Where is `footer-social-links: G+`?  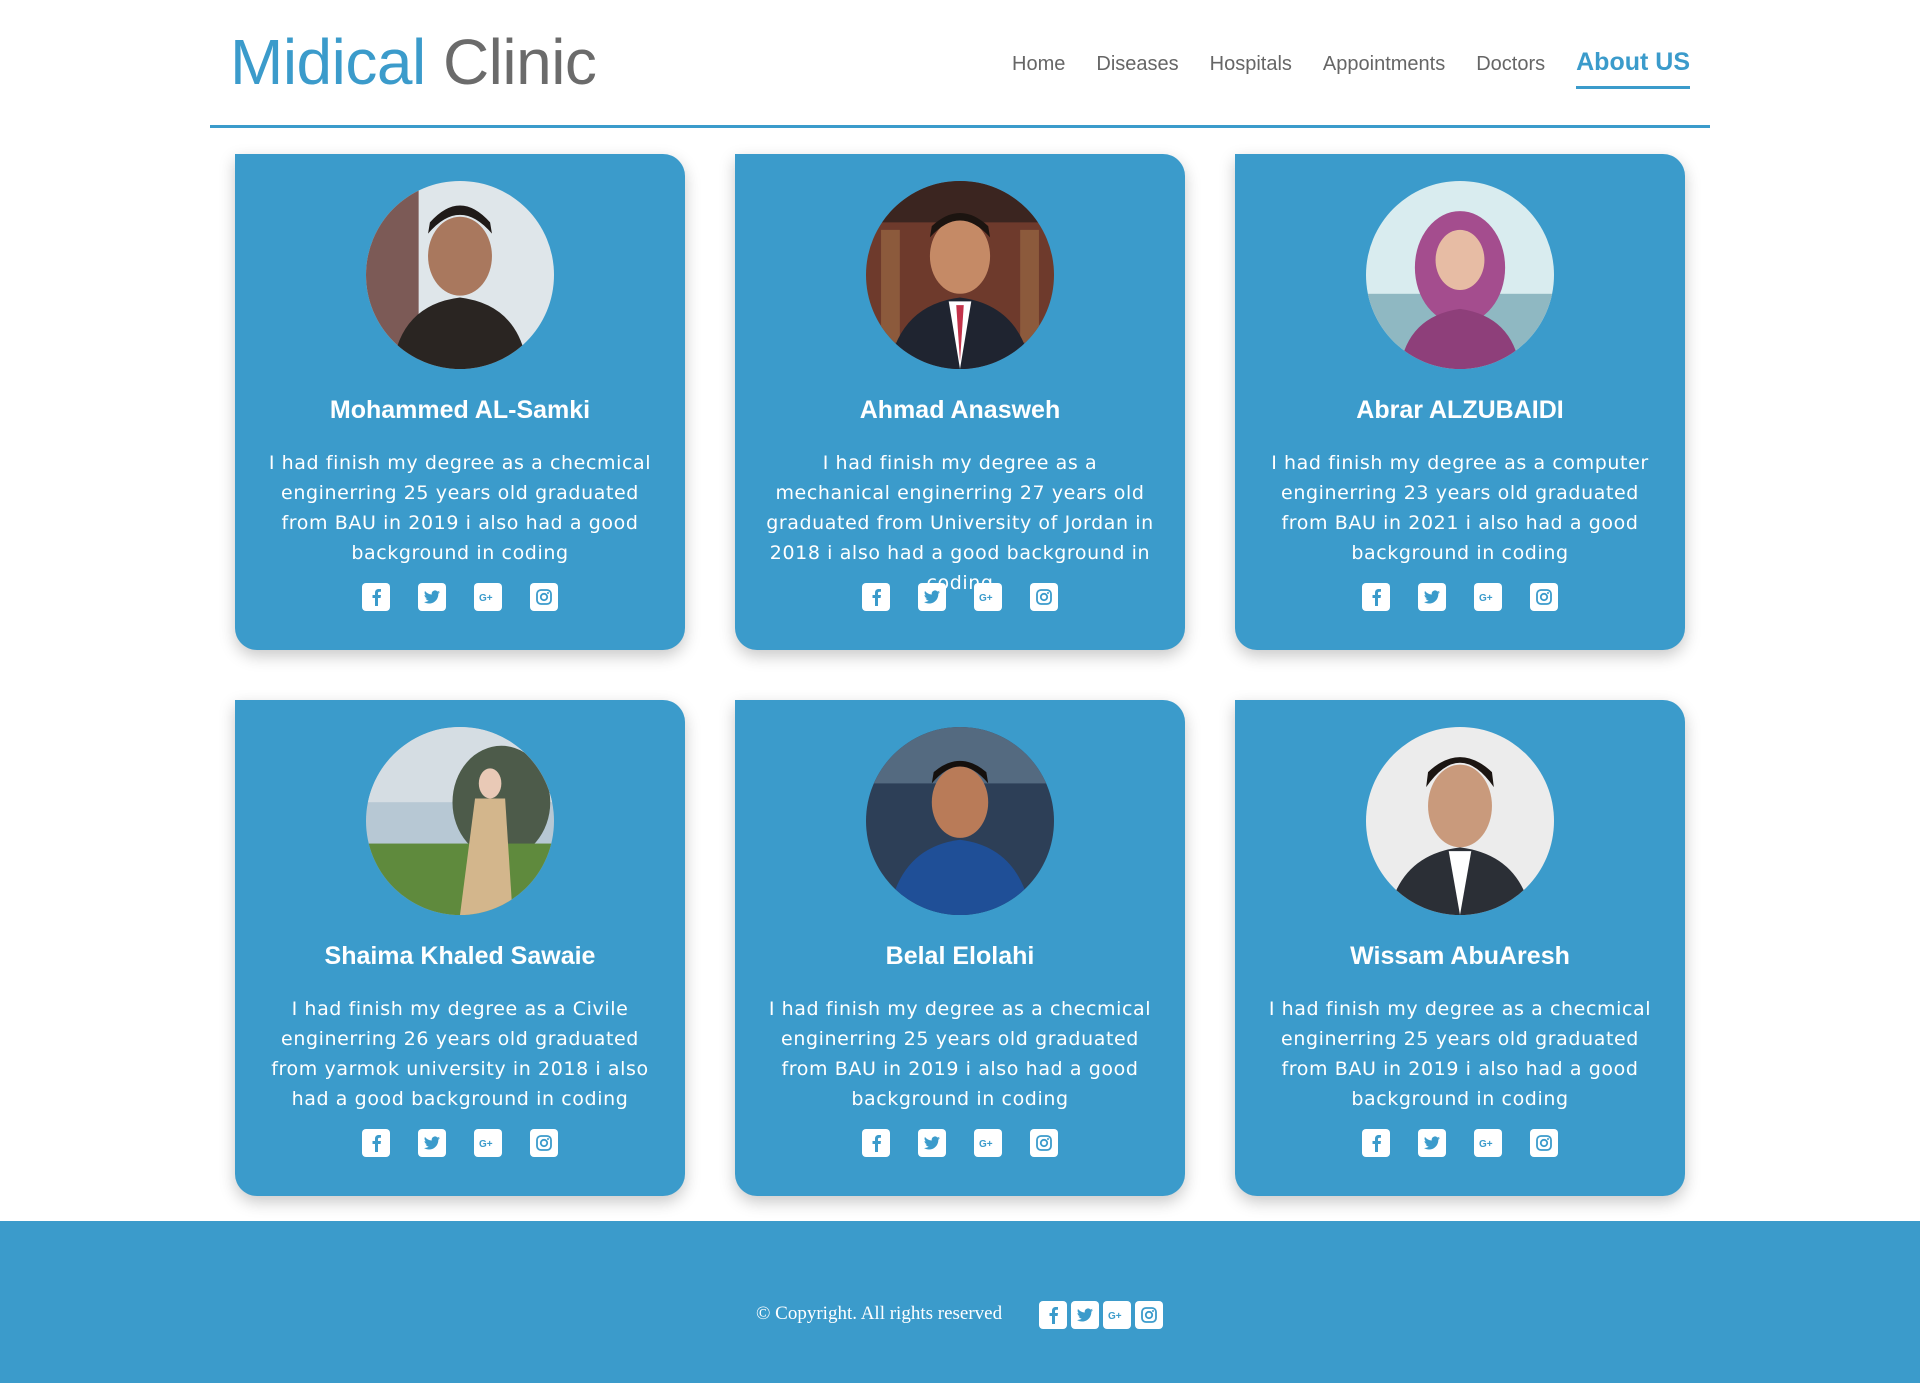 footer-social-links: G+ is located at coordinates (1103, 1315).